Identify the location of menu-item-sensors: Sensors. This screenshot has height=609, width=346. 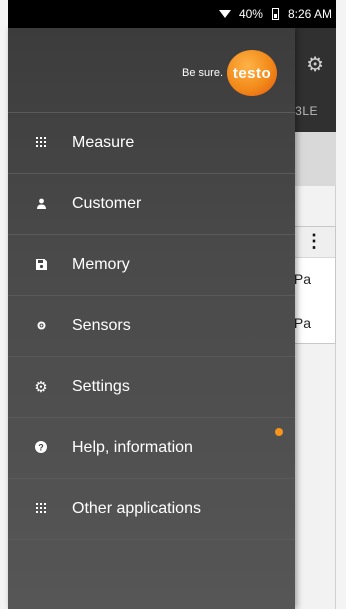
(151, 326).